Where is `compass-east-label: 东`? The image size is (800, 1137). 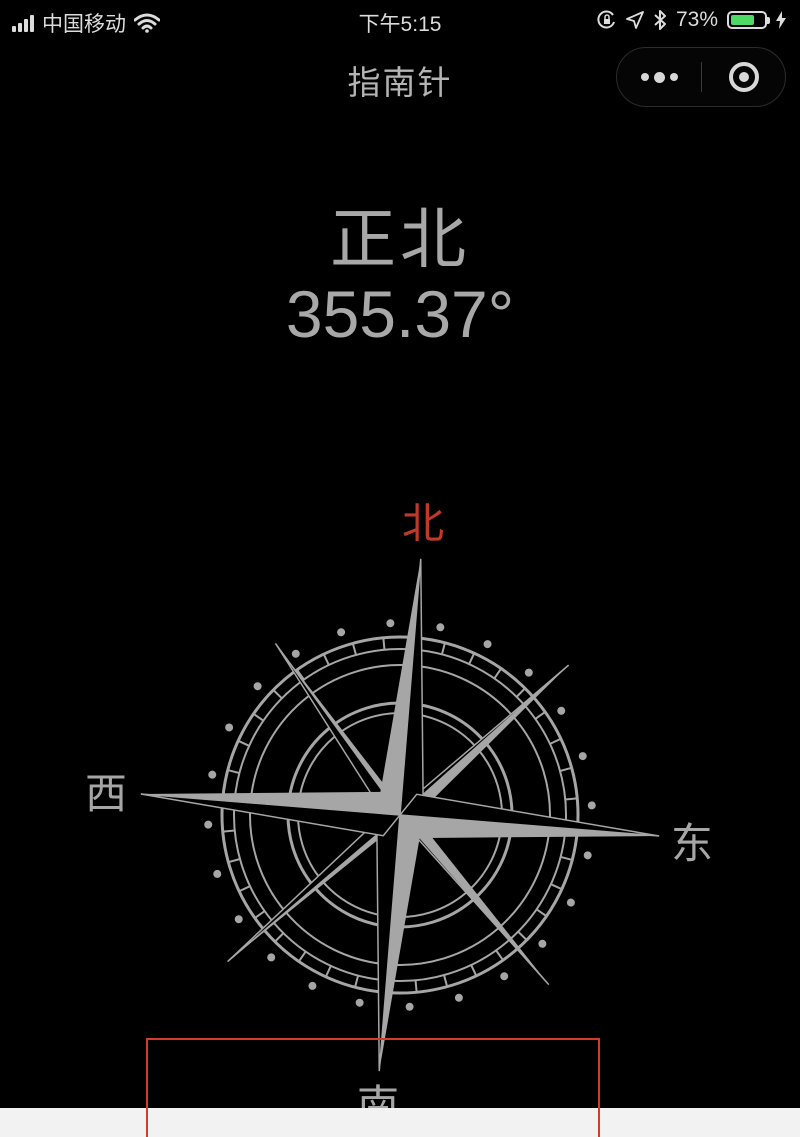
compass-east-label: 东 is located at coordinates (692, 843).